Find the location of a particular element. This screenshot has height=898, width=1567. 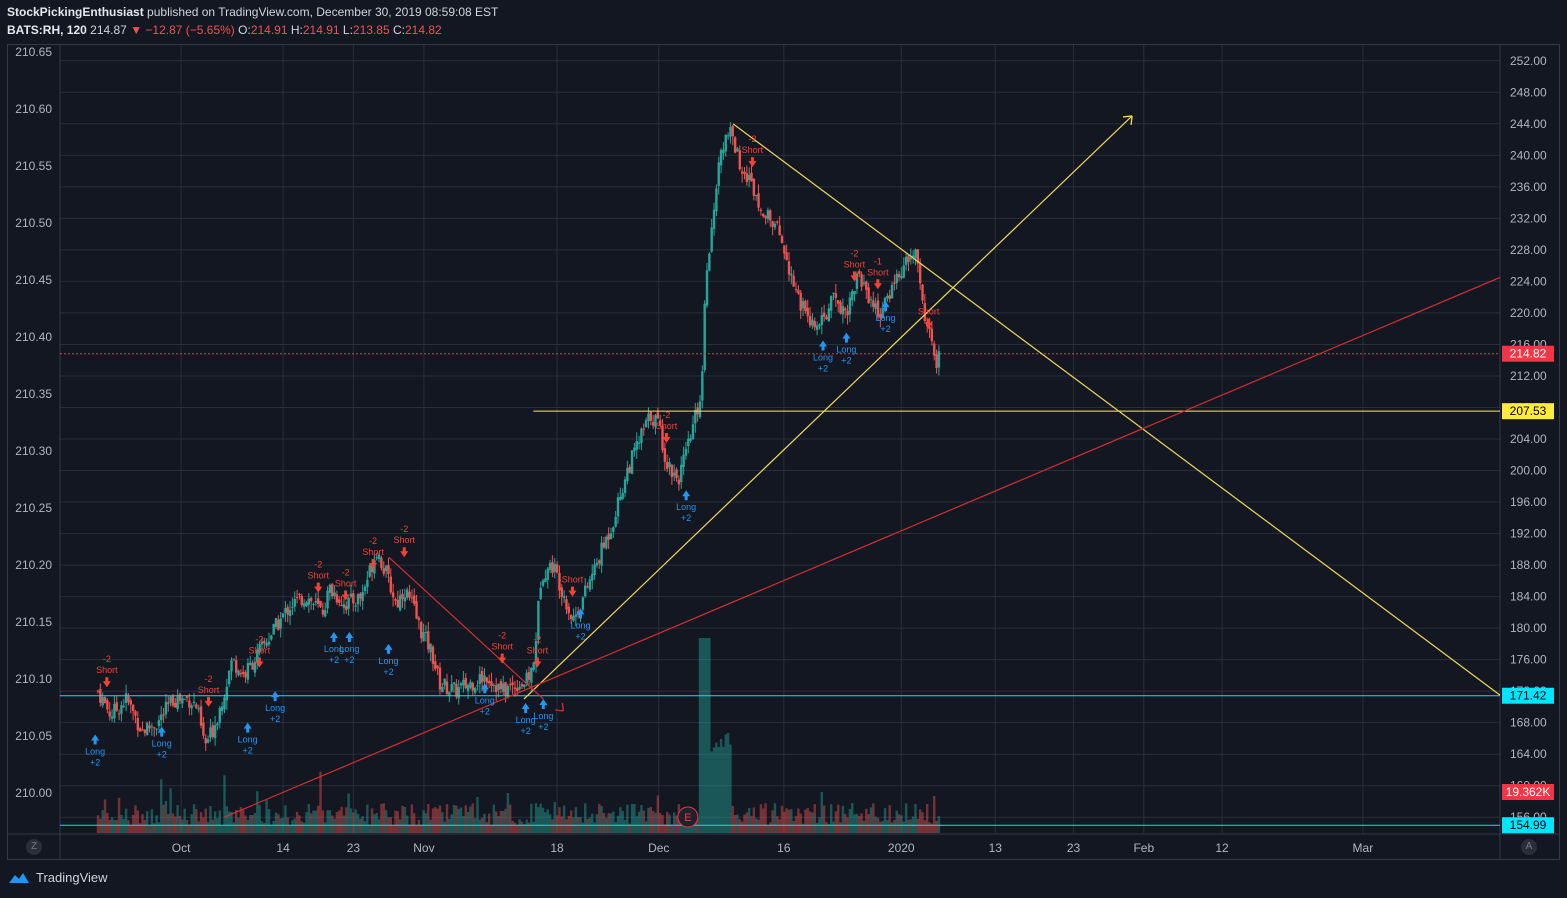

x-axis-tick-label: Feb is located at coordinates (1143, 848).